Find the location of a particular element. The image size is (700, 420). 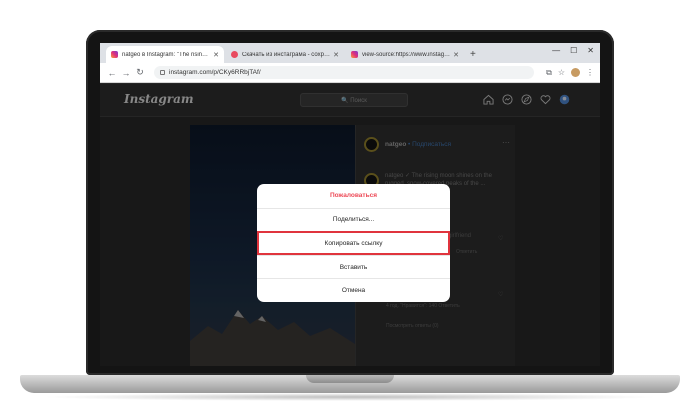

menu-kebab-icon: ⋮ is located at coordinates (590, 72).